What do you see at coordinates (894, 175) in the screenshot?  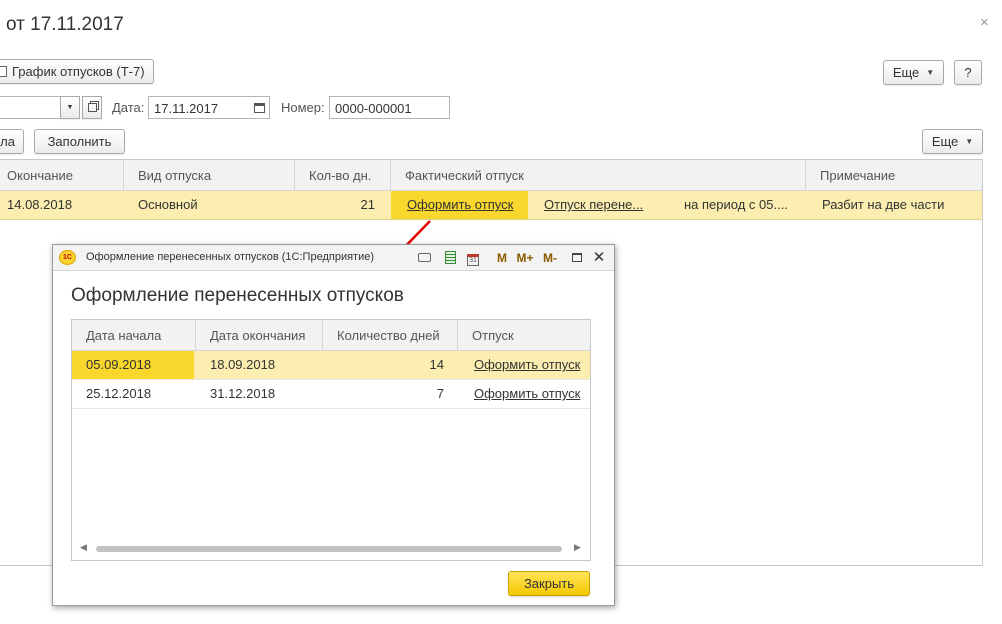 I see `column-header-note: Примечание` at bounding box center [894, 175].